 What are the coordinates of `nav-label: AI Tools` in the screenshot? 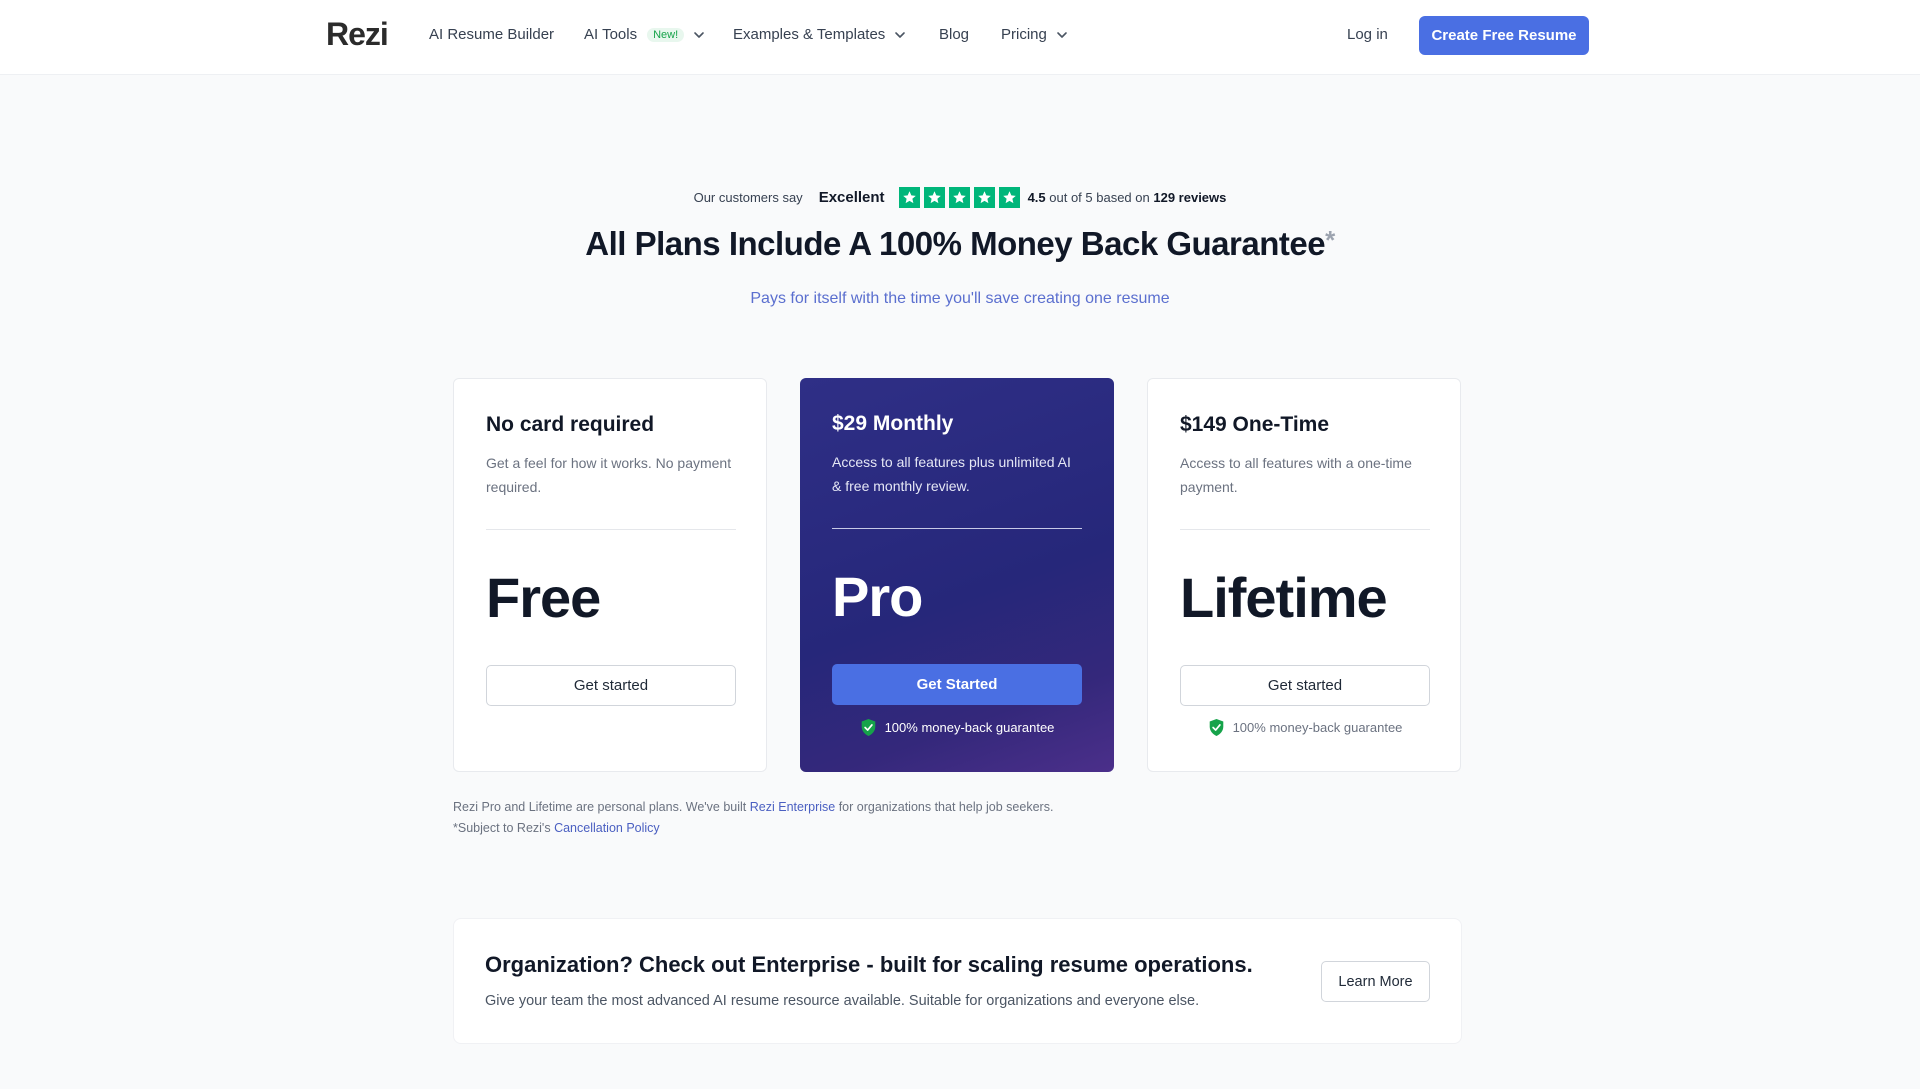 It's located at (611, 34).